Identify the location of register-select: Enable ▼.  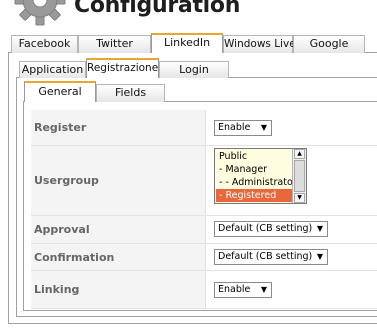
(243, 128).